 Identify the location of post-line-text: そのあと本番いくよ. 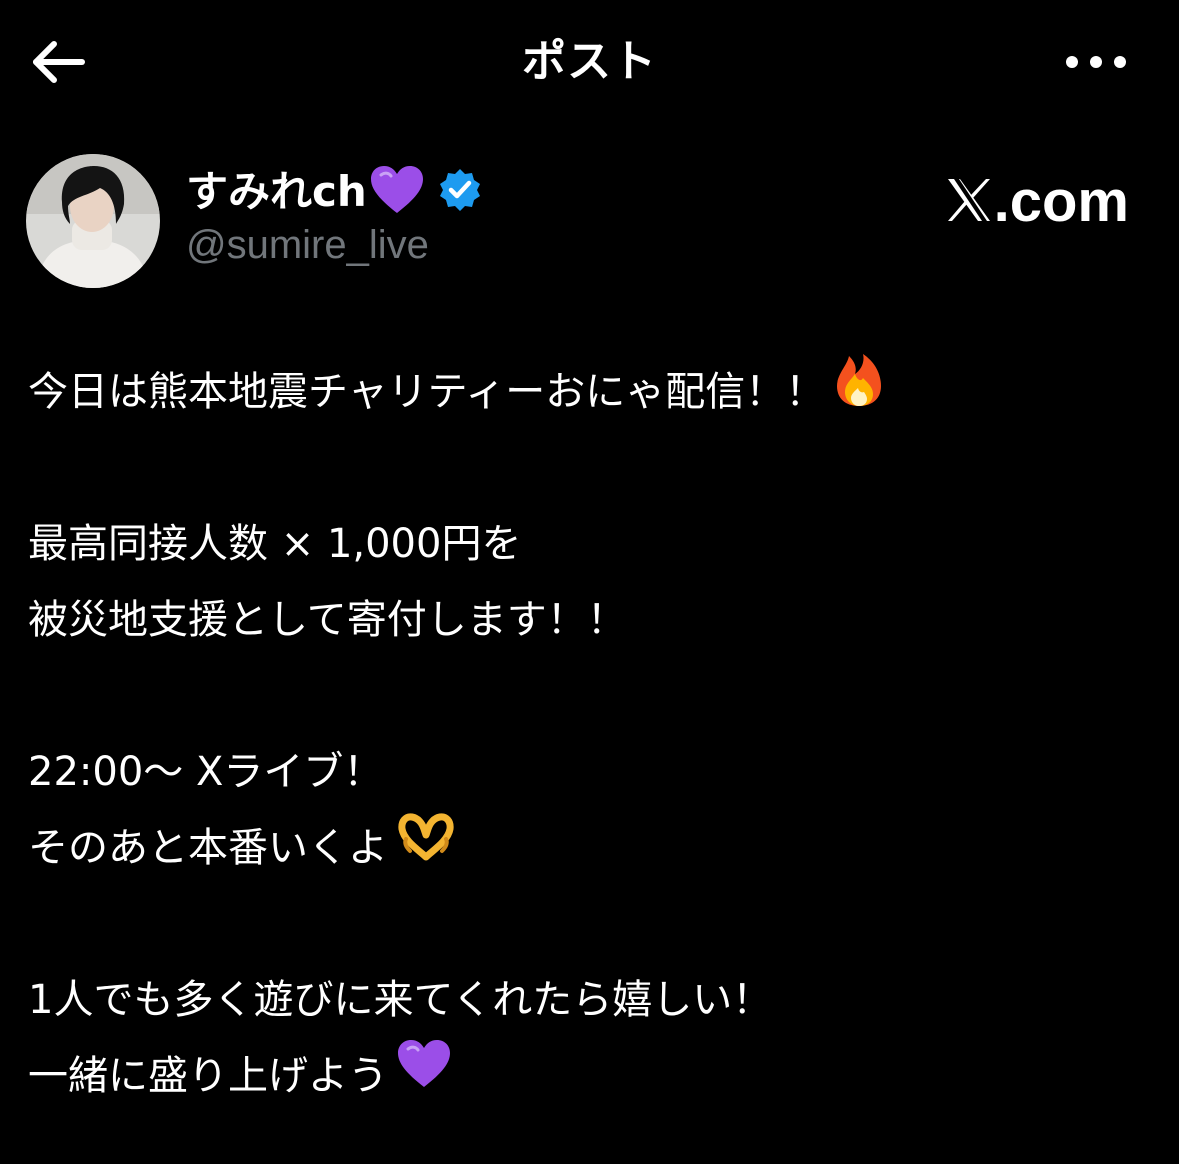
(208, 848).